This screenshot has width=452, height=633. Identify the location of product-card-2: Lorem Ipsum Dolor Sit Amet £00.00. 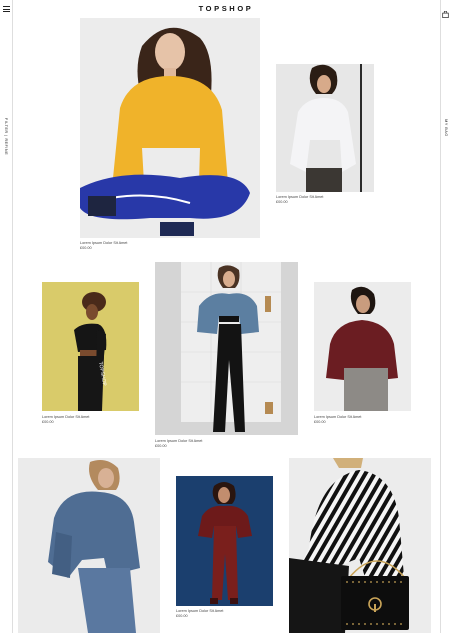
(325, 137).